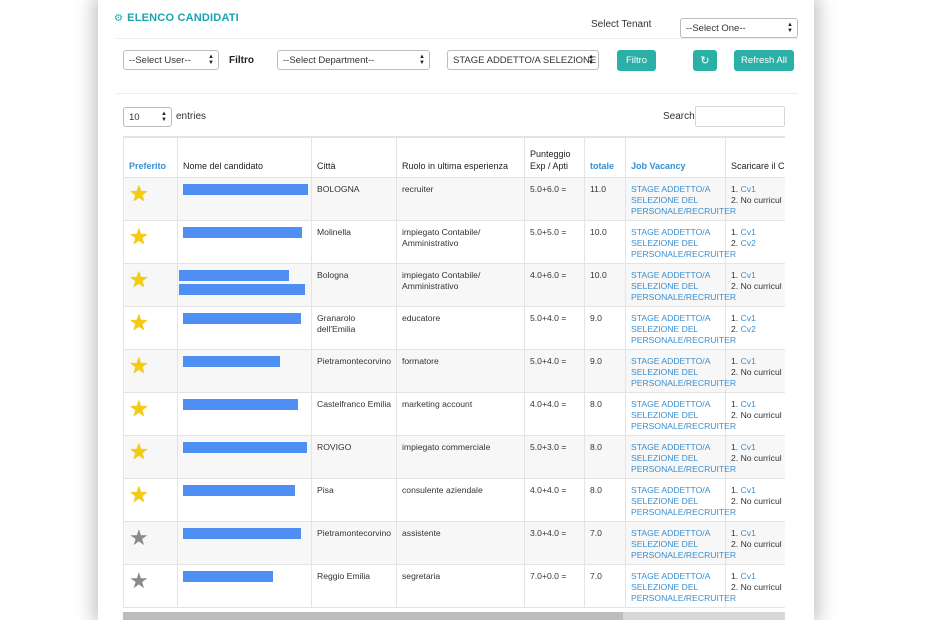 This screenshot has height=620, width=930. What do you see at coordinates (460, 157) in the screenshot?
I see `column-header: Ruolo in ultima esperienza` at bounding box center [460, 157].